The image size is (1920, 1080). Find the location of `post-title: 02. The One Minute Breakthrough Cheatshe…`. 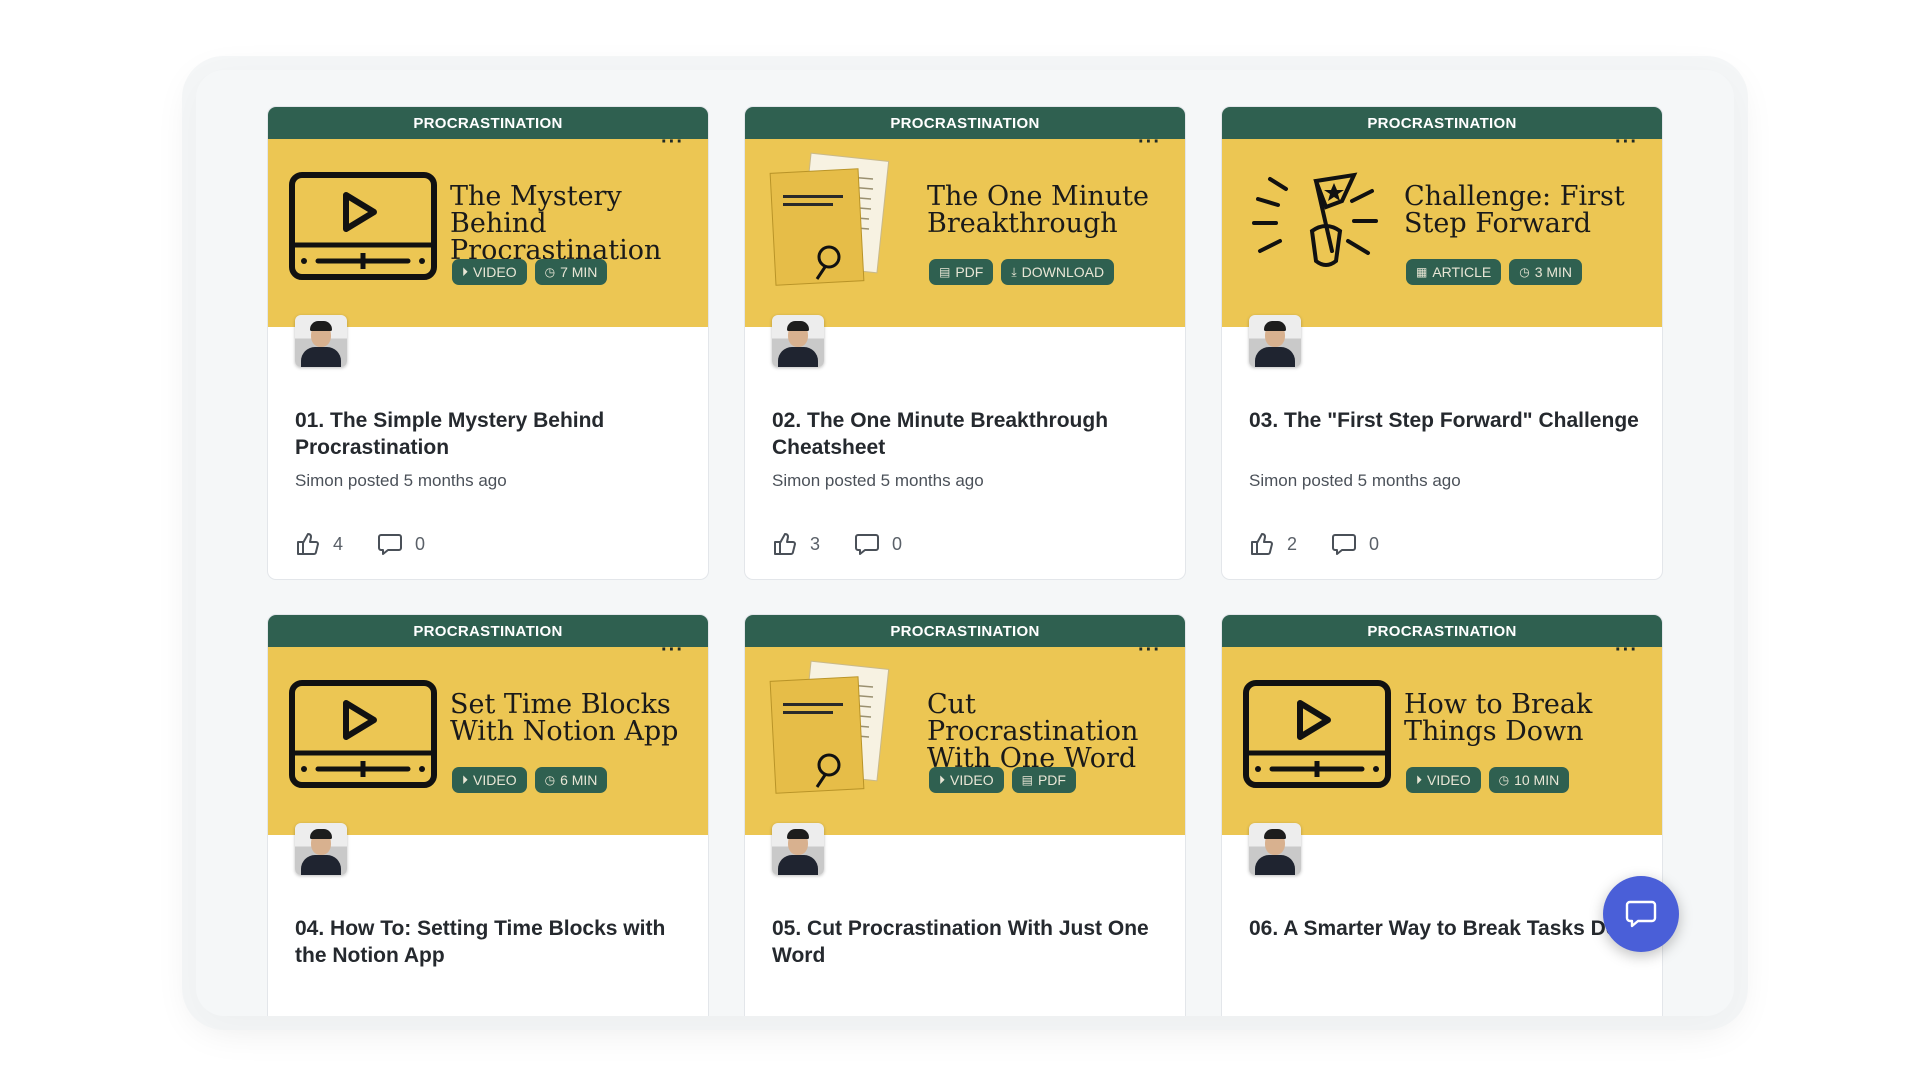

post-title: 02. The One Minute Breakthrough Cheatshe… is located at coordinates (972, 434).